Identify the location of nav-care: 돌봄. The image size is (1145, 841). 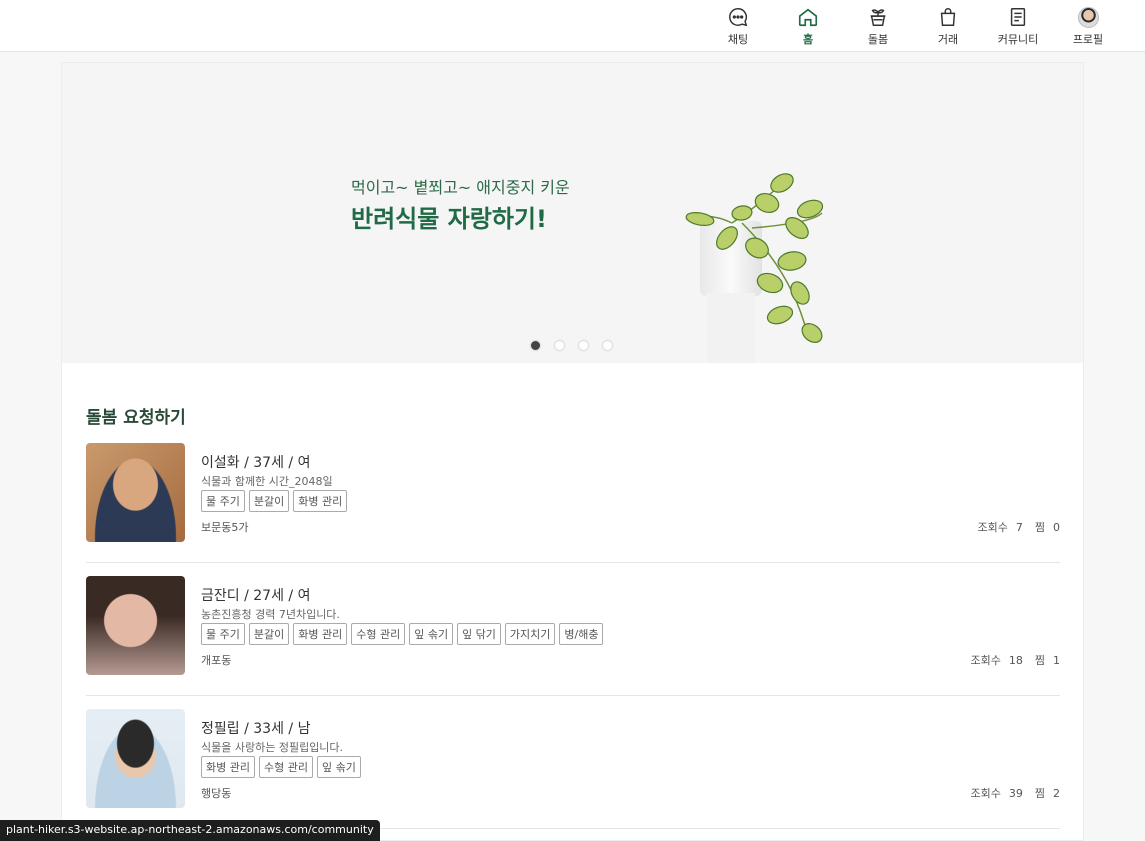
(878, 26).